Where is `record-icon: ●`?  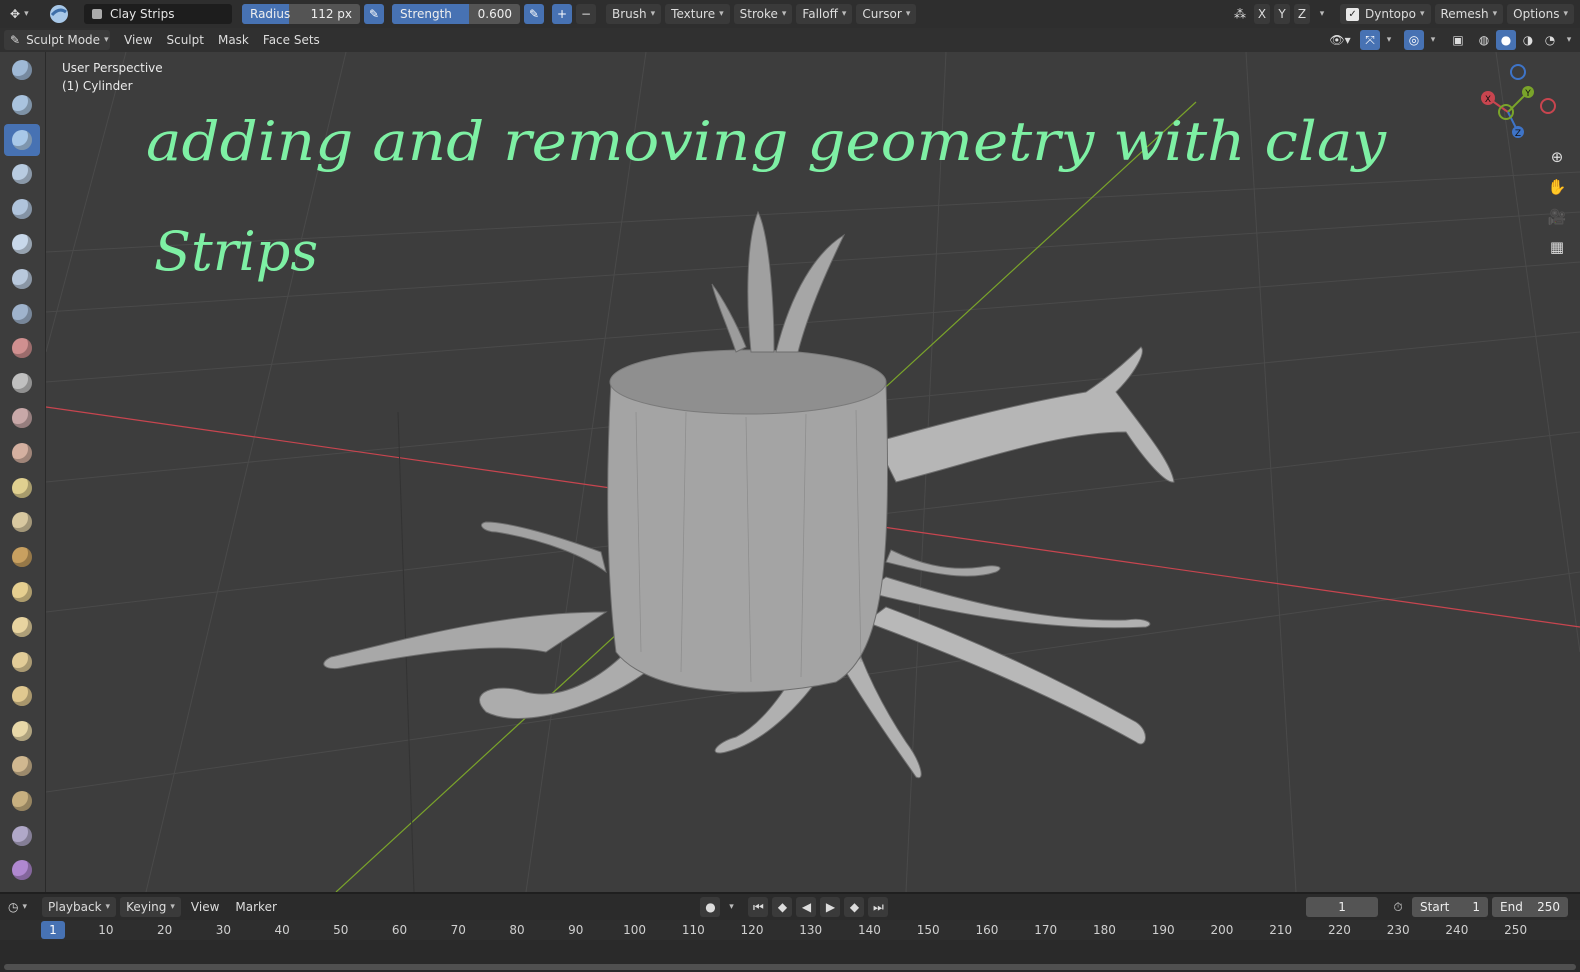 record-icon: ● is located at coordinates (710, 907).